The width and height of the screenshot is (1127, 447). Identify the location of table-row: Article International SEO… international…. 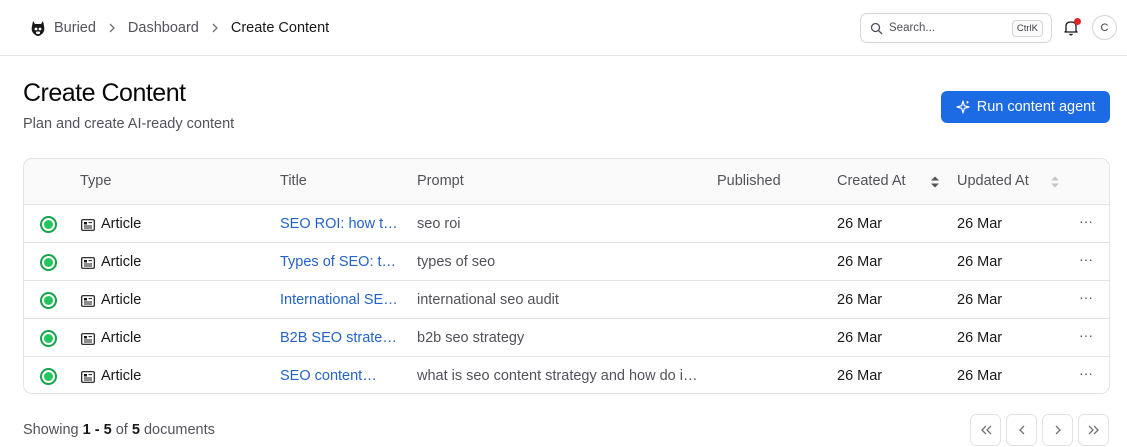
(566, 300).